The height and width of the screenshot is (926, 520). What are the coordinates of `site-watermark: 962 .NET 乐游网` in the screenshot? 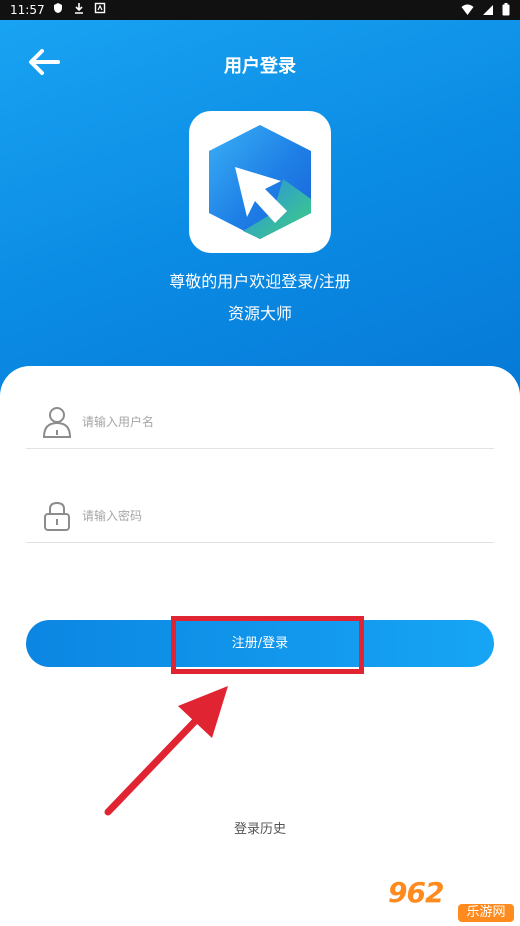 It's located at (449, 900).